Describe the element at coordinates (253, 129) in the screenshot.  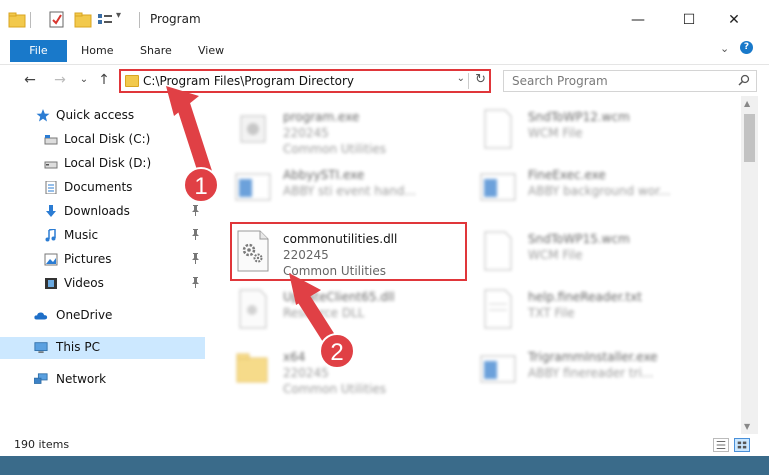
I see `exe-file-icon` at that location.